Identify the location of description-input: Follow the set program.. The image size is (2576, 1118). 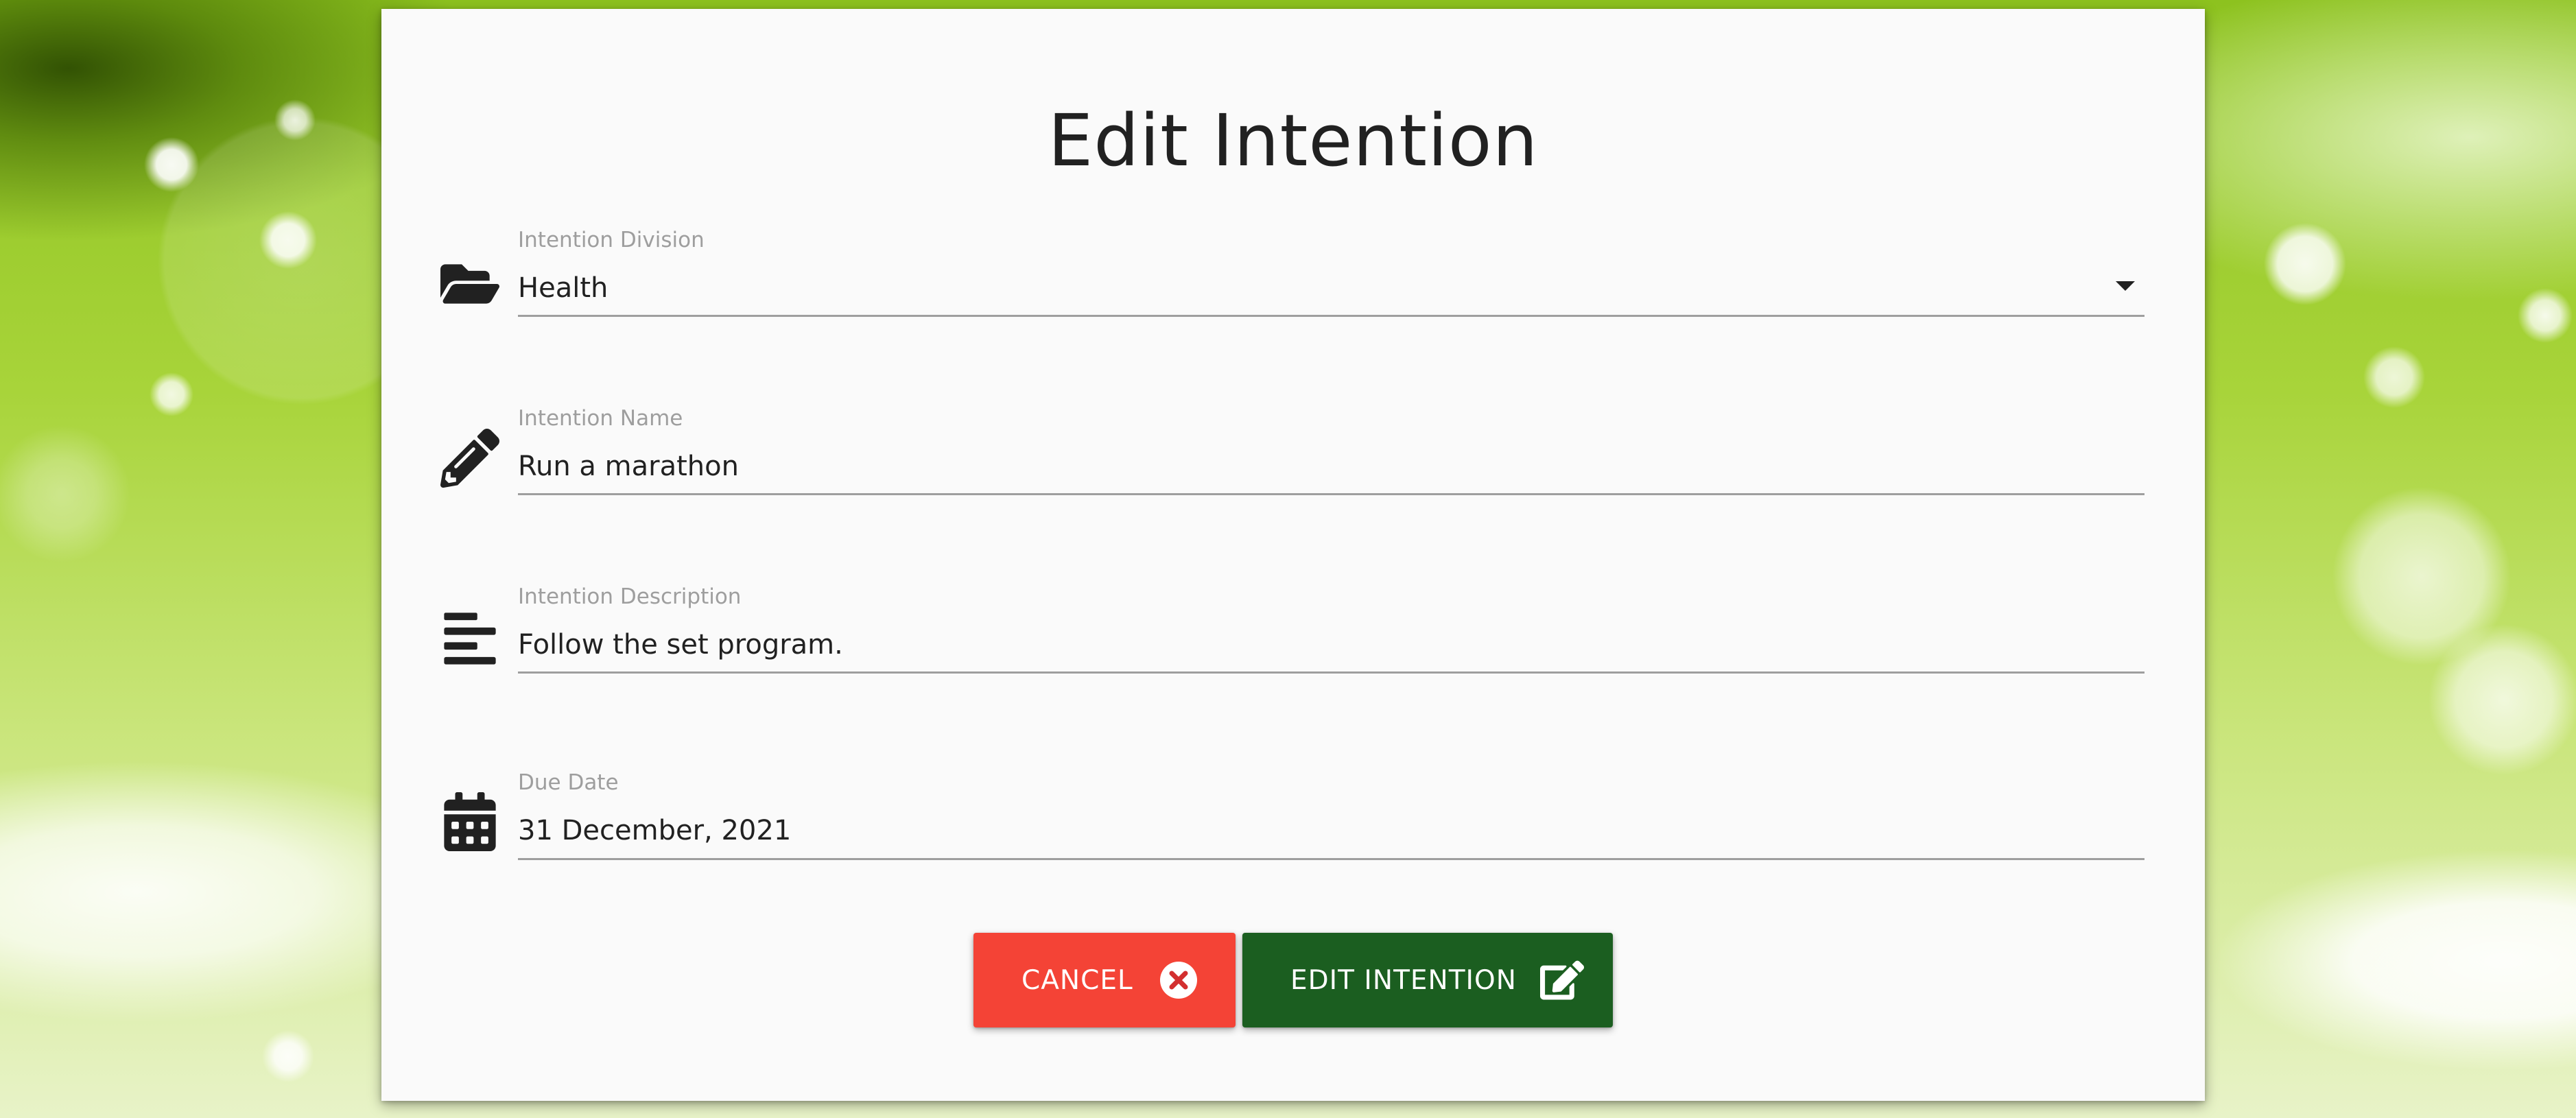
(680, 644).